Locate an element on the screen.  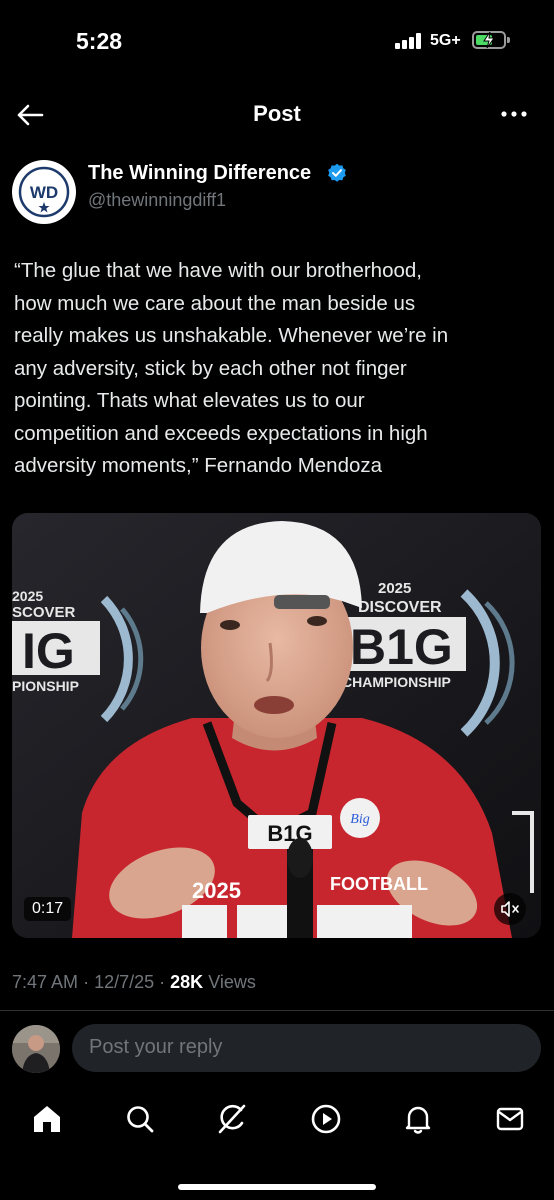
views-label: Views is located at coordinates (232, 982).